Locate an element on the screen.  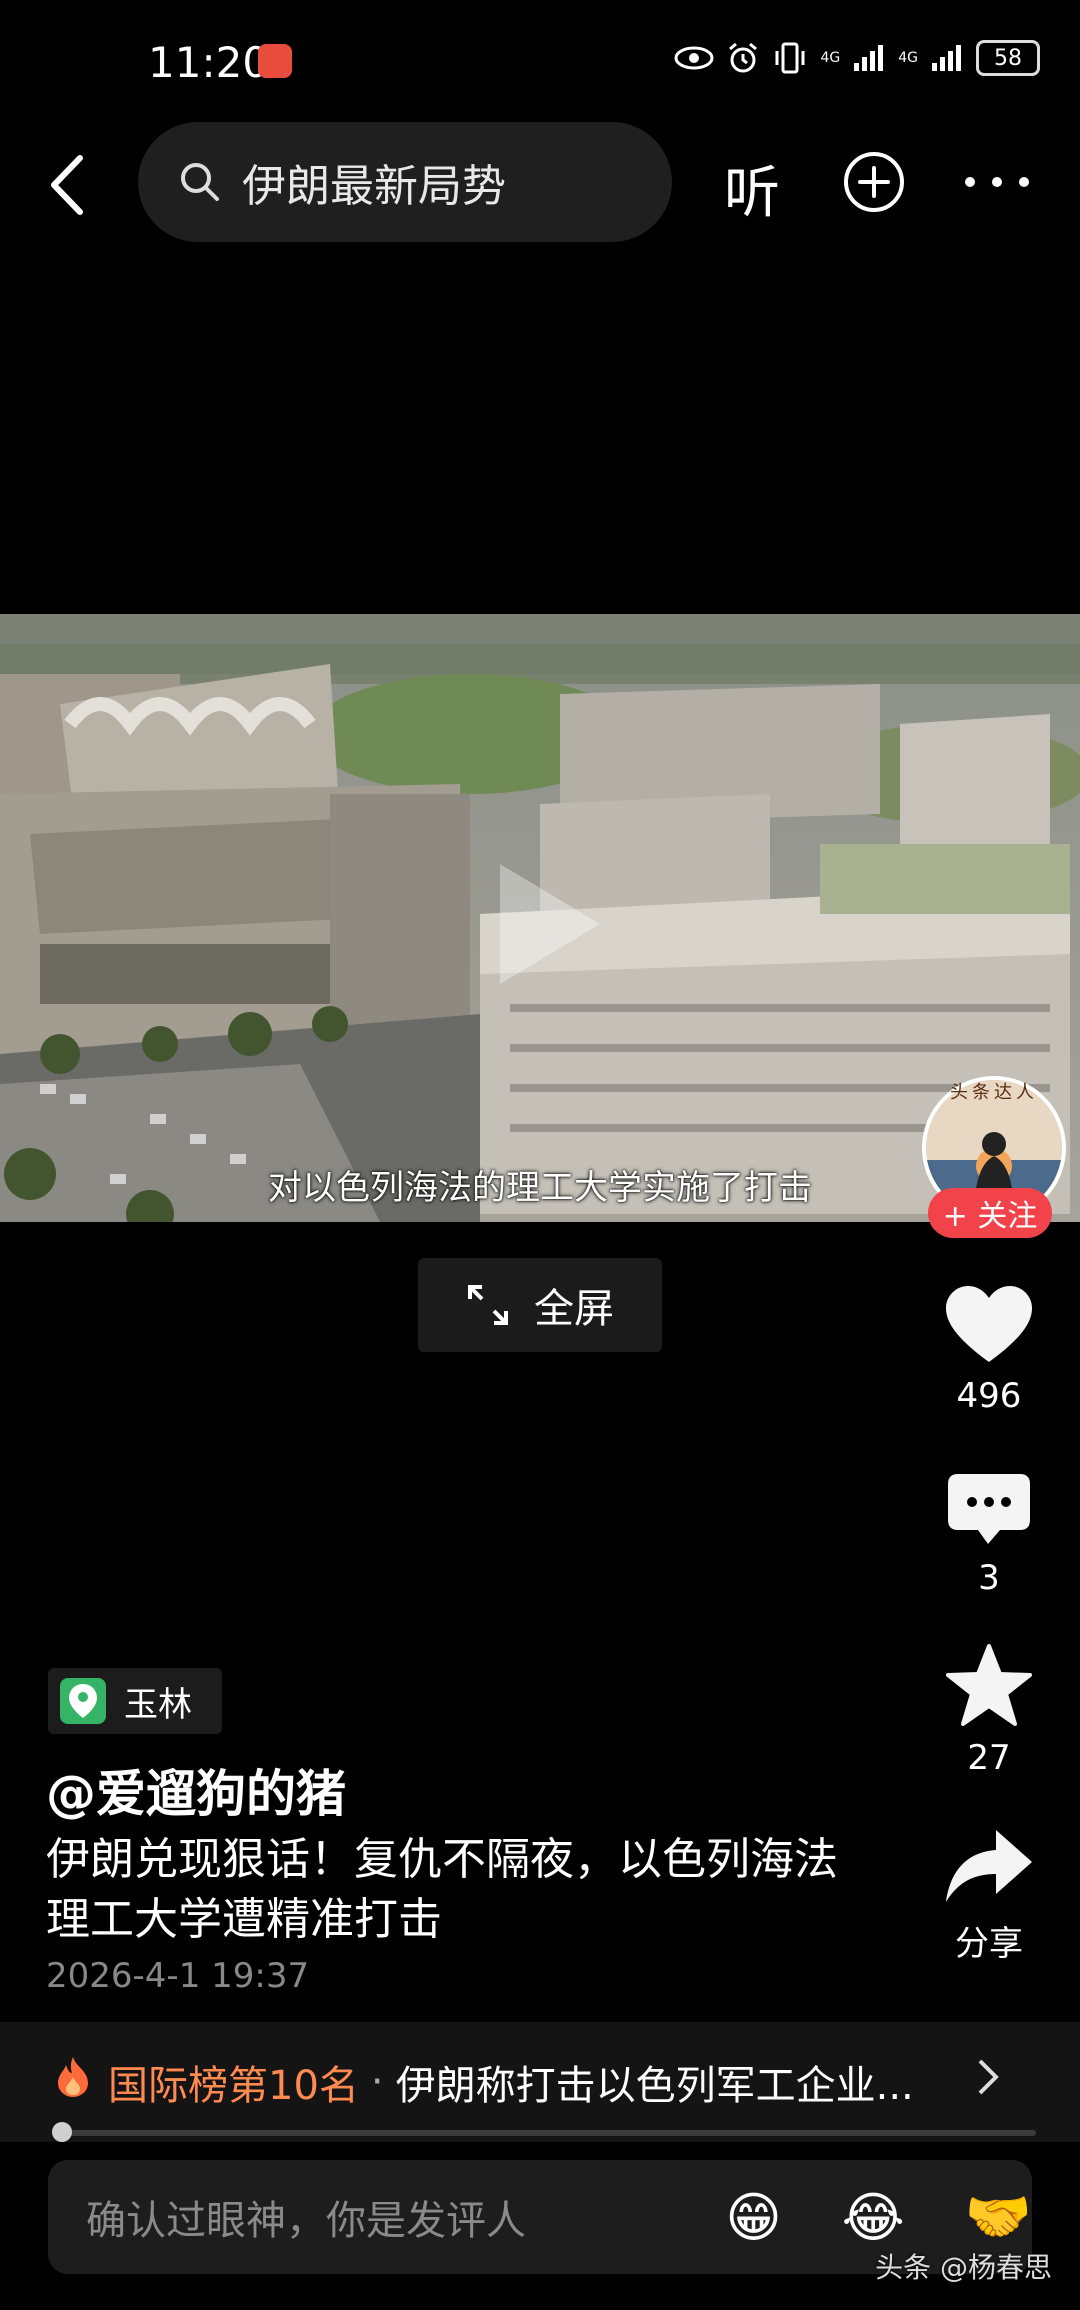
favorite-count: 27 is located at coordinates (989, 1758).